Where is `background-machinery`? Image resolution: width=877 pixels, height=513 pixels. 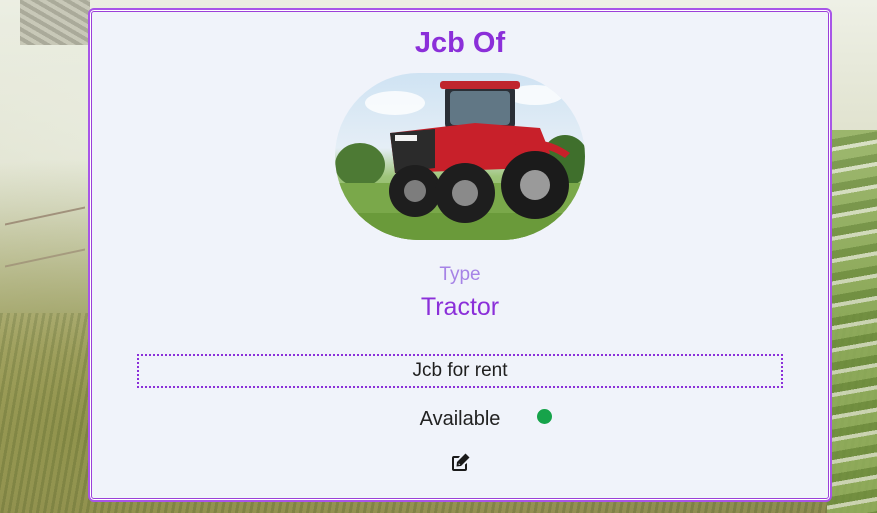 background-machinery is located at coordinates (55, 22).